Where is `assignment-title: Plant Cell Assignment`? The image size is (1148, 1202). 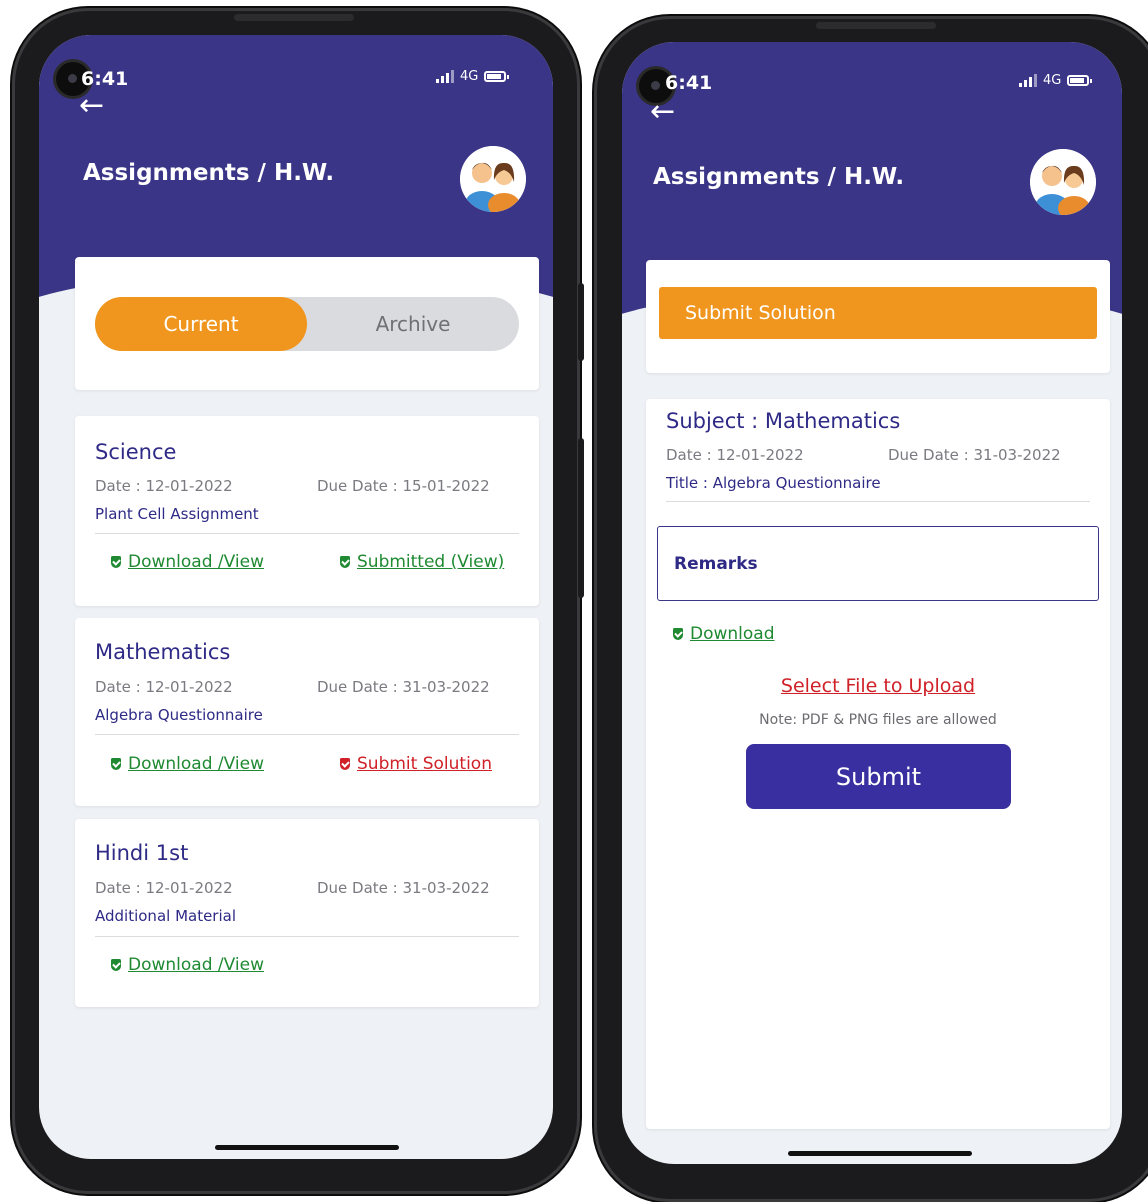 assignment-title: Plant Cell Assignment is located at coordinates (177, 514).